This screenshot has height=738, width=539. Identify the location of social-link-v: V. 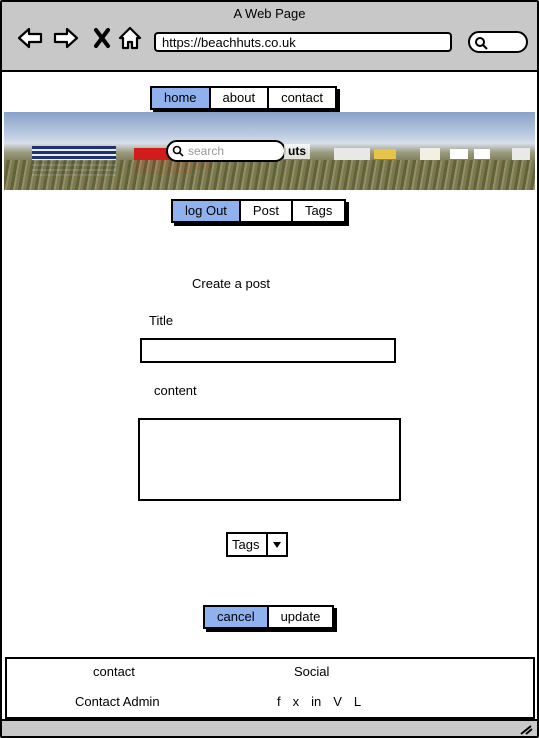
(337, 701).